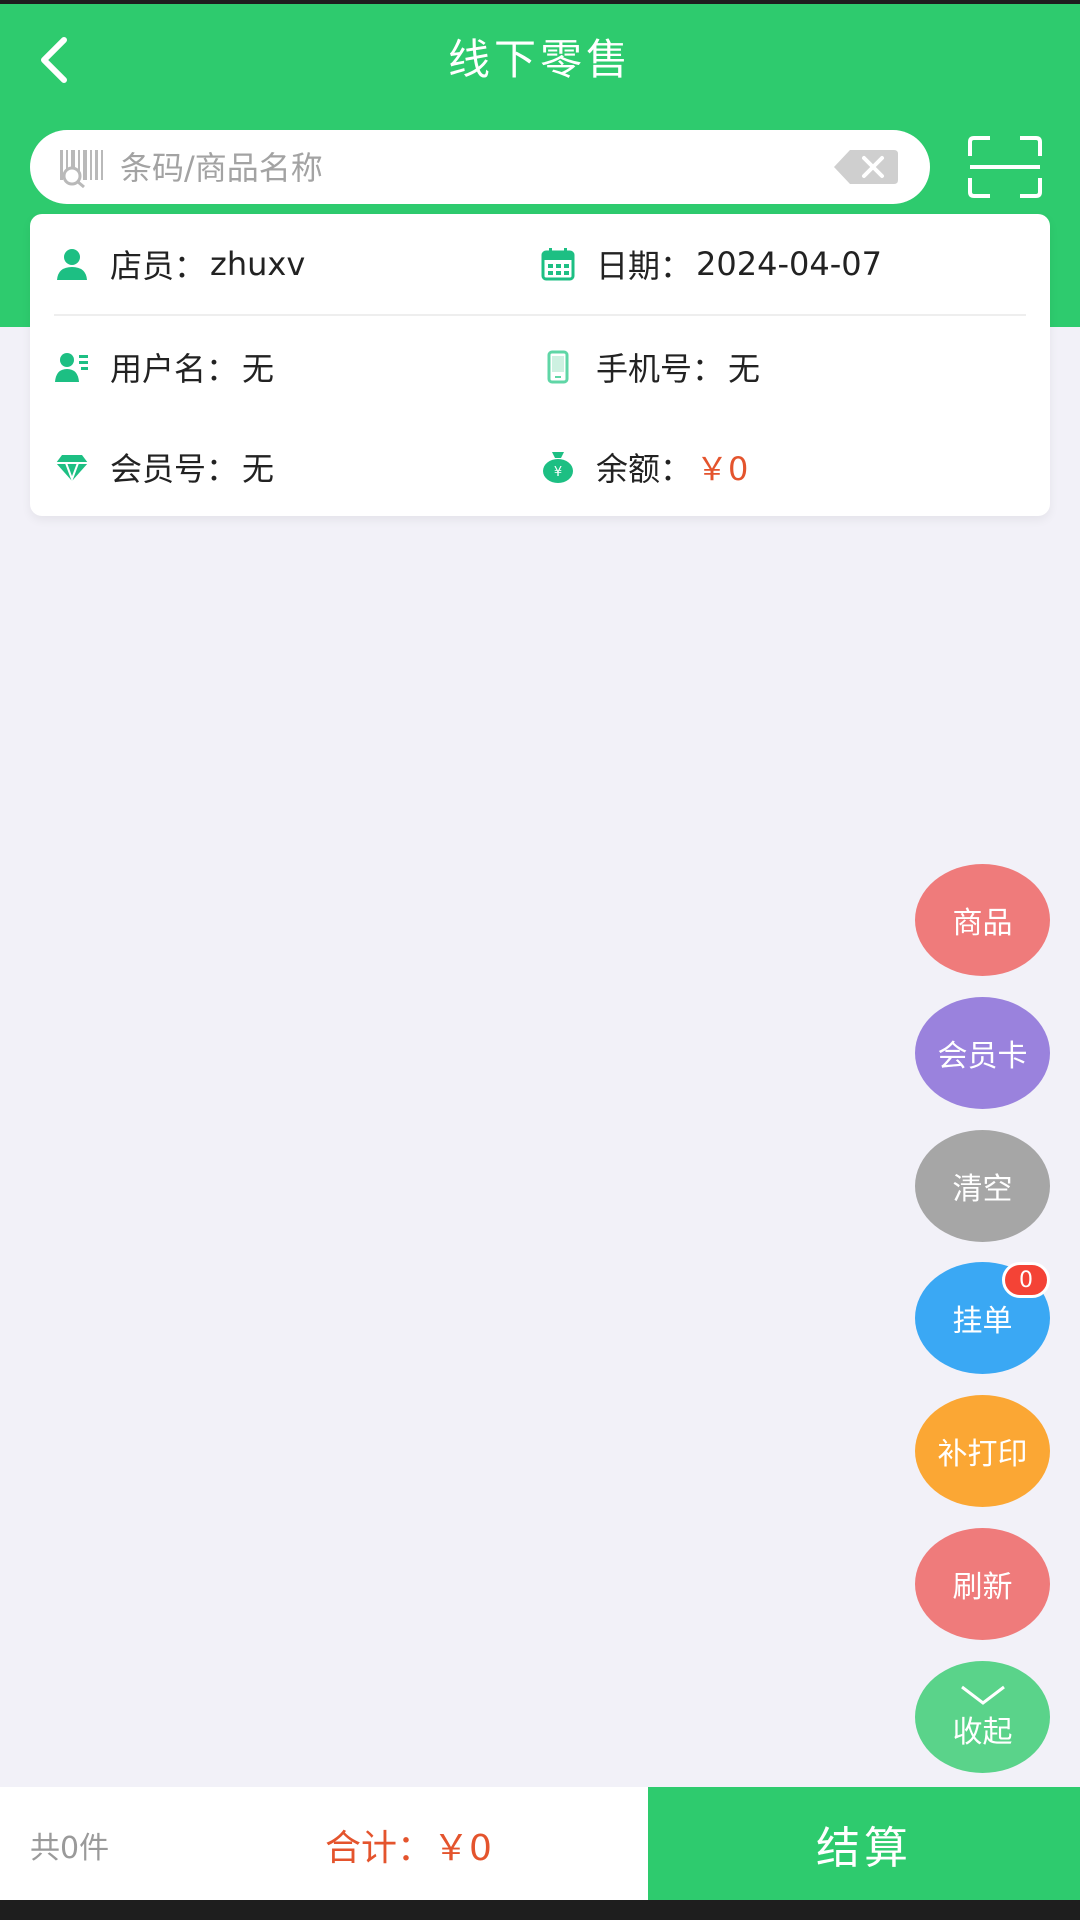 Image resolution: width=1080 pixels, height=1920 pixels. I want to click on bottom-border, so click(540, 1910).